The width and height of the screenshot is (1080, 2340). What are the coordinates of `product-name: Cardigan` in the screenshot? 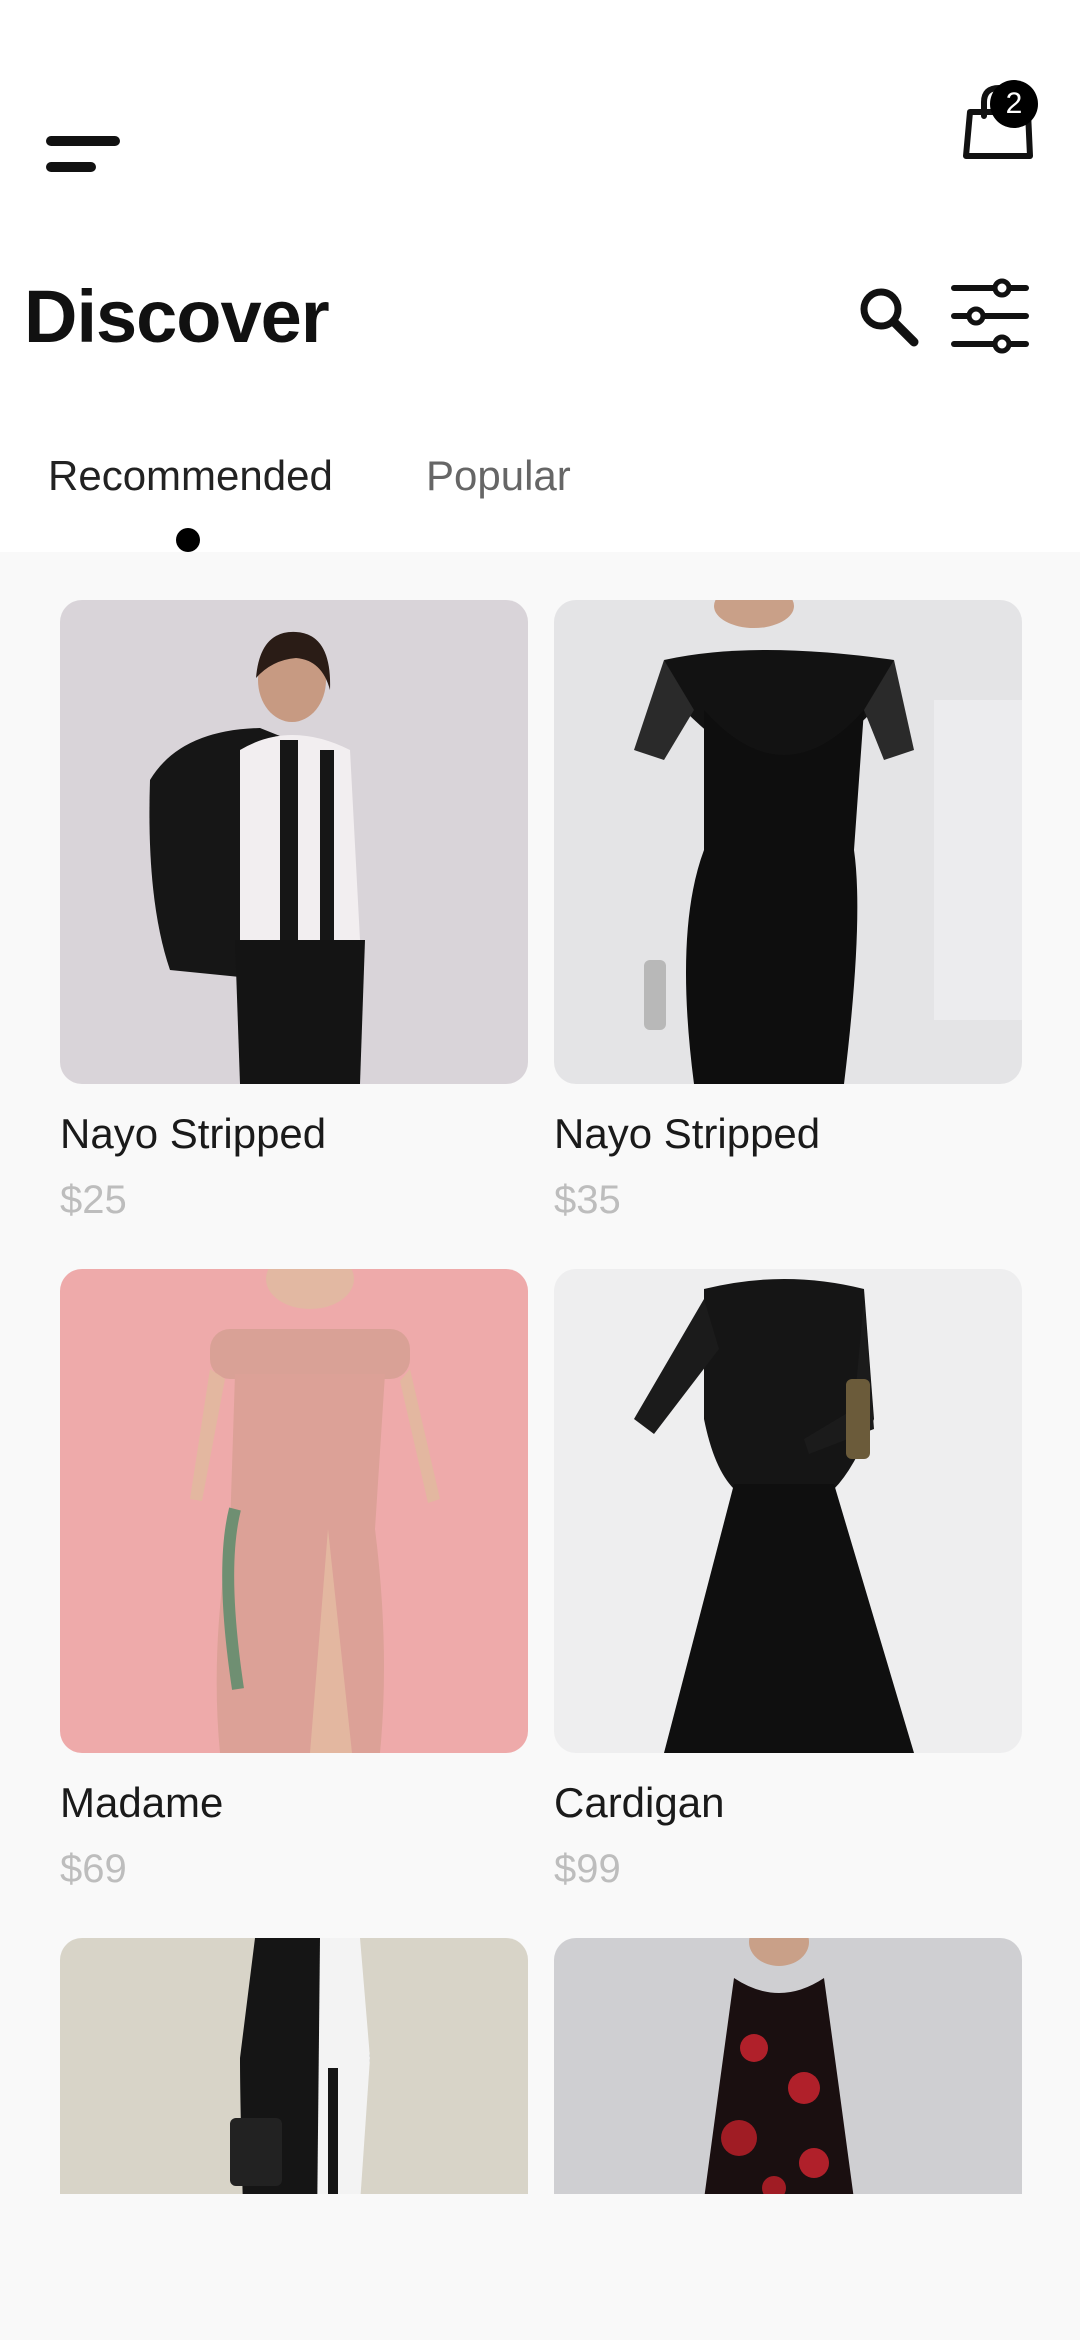 It's located at (639, 1802).